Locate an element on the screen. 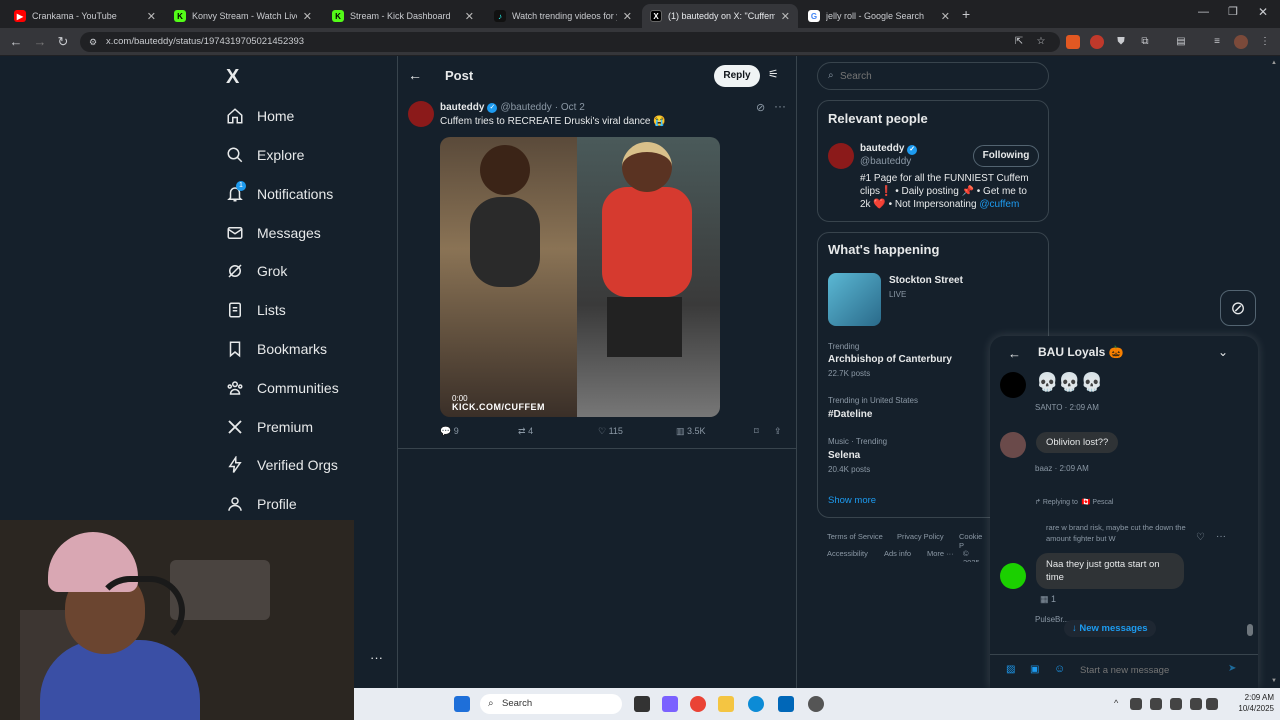 This screenshot has height=720, width=1280. copilot-icon is located at coordinates (670, 704).